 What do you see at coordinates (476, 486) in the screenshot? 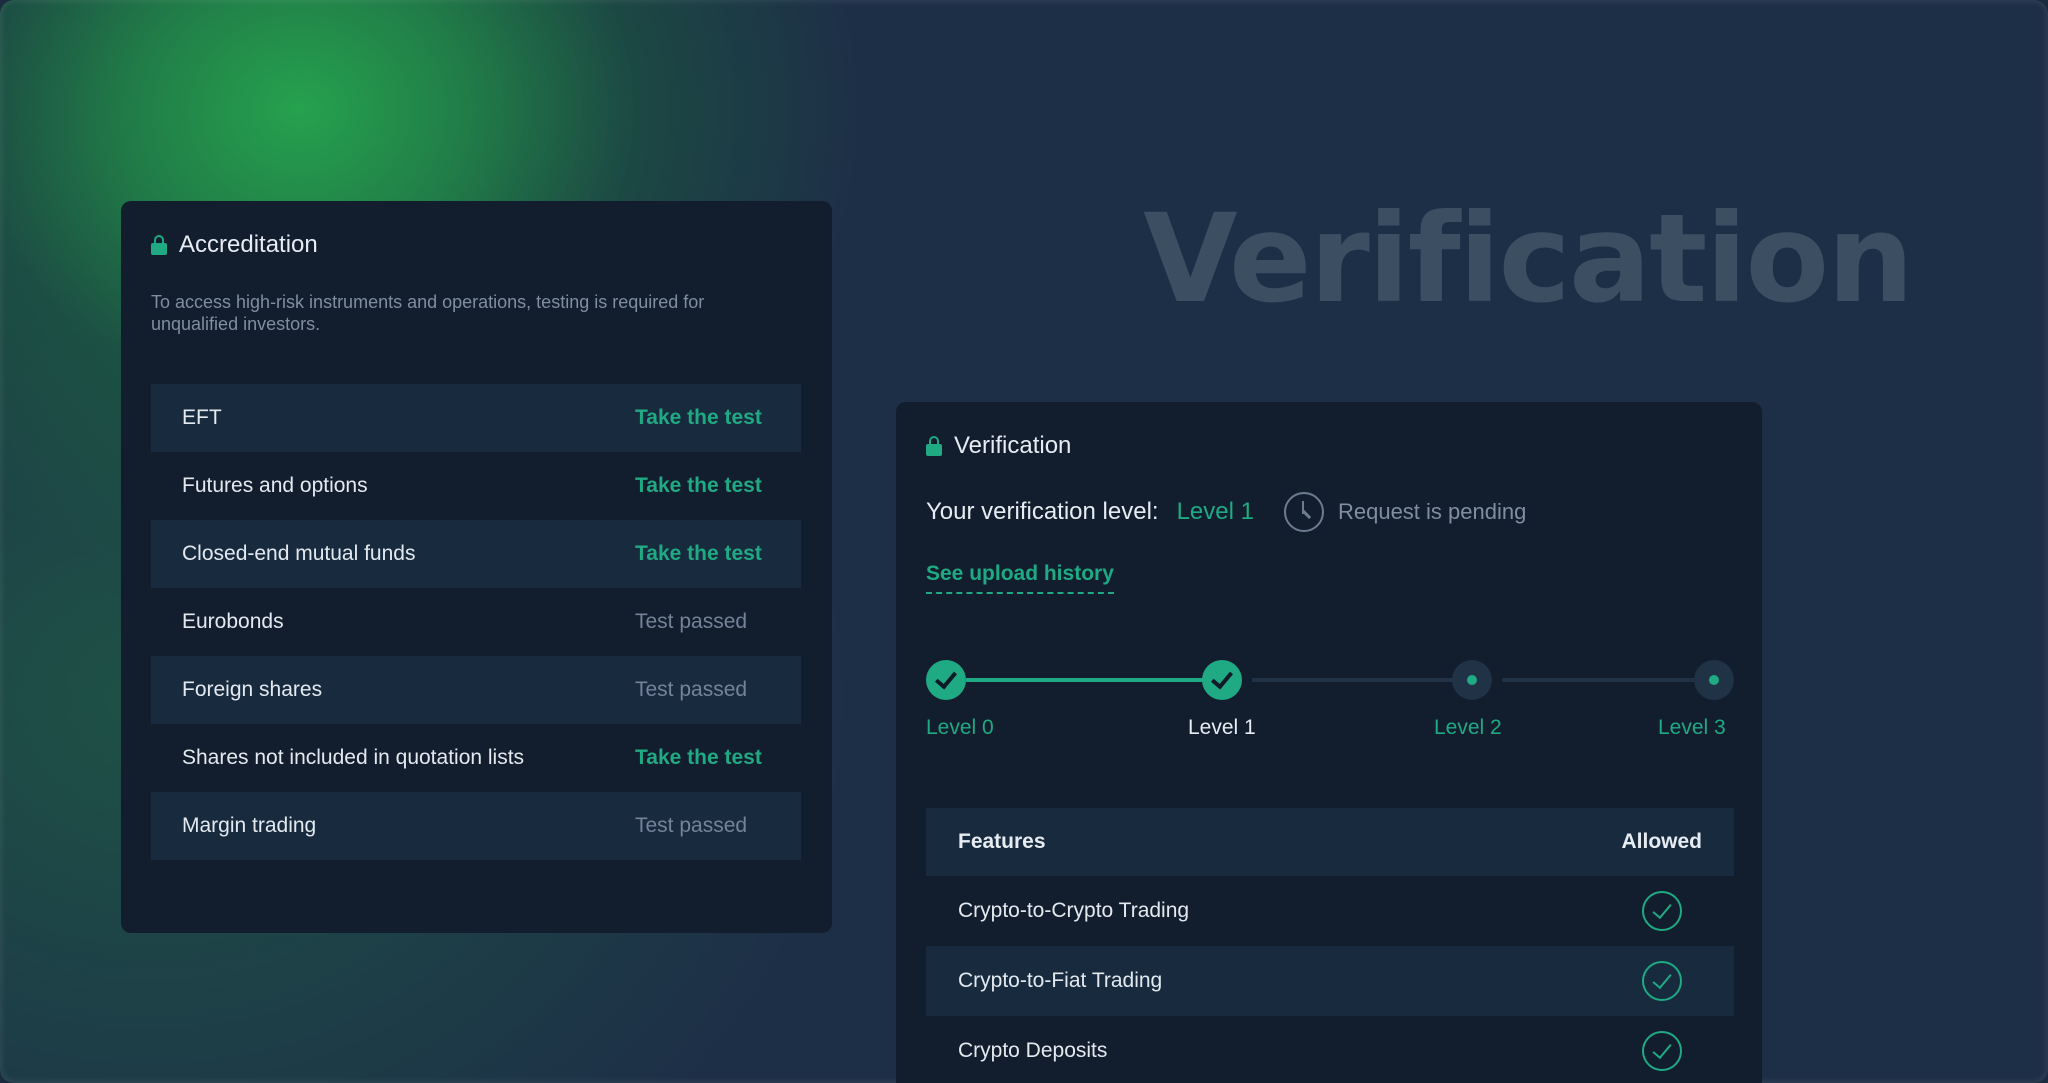
I see `list-item: Futures and options Take the test` at bounding box center [476, 486].